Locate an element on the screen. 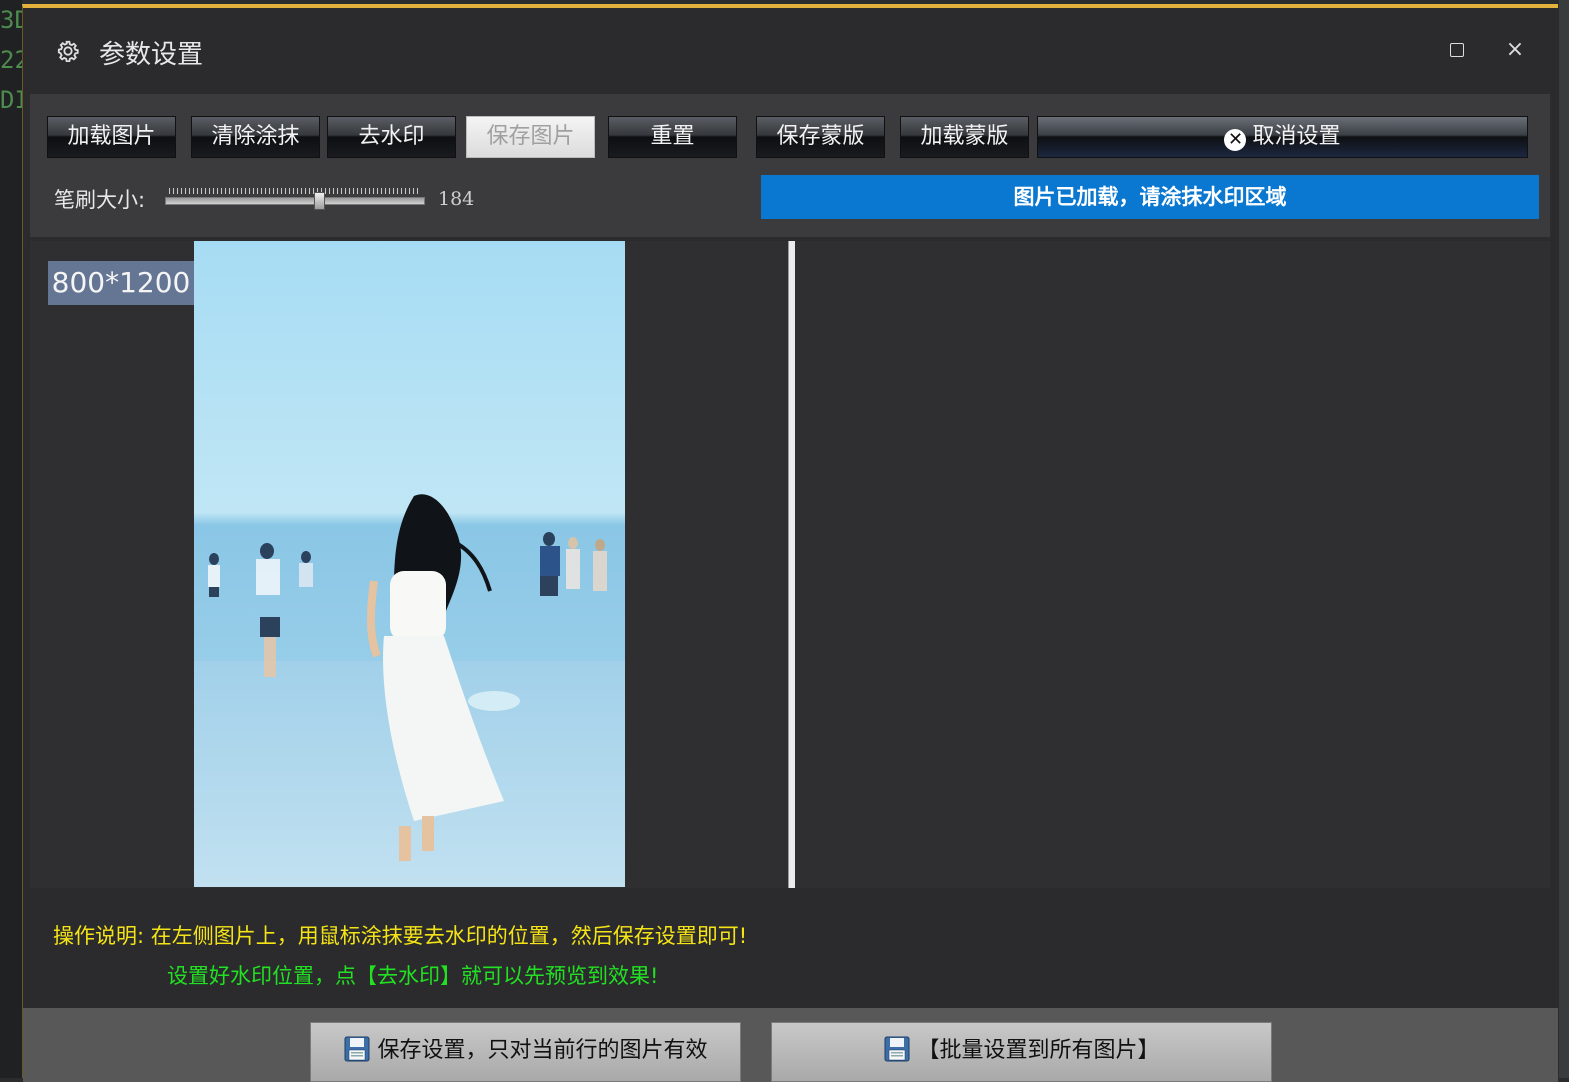 The image size is (1569, 1082). batch-apply-button: 【批量设置到所有图片】 is located at coordinates (1021, 1052).